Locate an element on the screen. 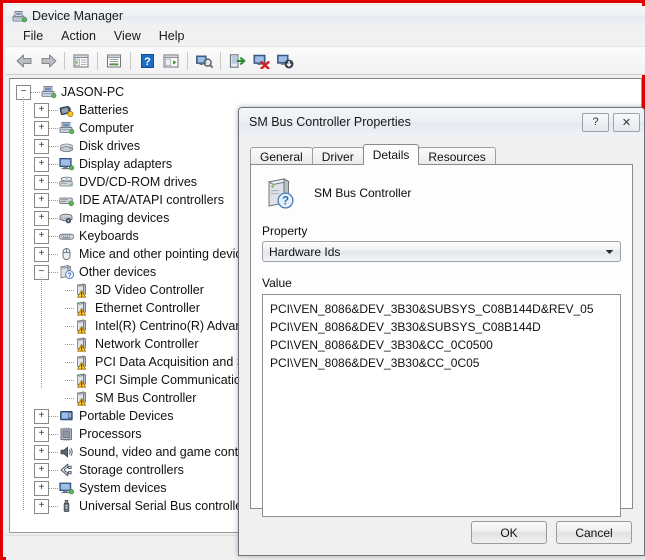 This screenshot has height=560, width=645. tree-item-label: 3D Video Controller is located at coordinates (149, 290).